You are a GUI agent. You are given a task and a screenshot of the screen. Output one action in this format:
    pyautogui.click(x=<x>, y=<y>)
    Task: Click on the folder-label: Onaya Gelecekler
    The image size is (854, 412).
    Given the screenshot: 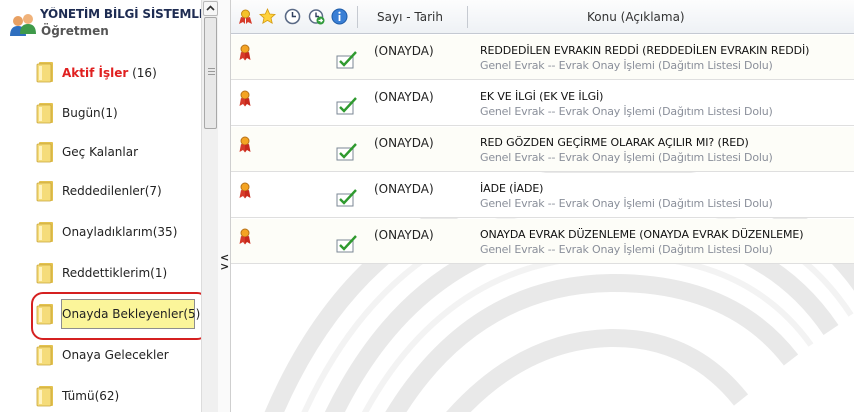 What is the action you would take?
    pyautogui.click(x=115, y=355)
    